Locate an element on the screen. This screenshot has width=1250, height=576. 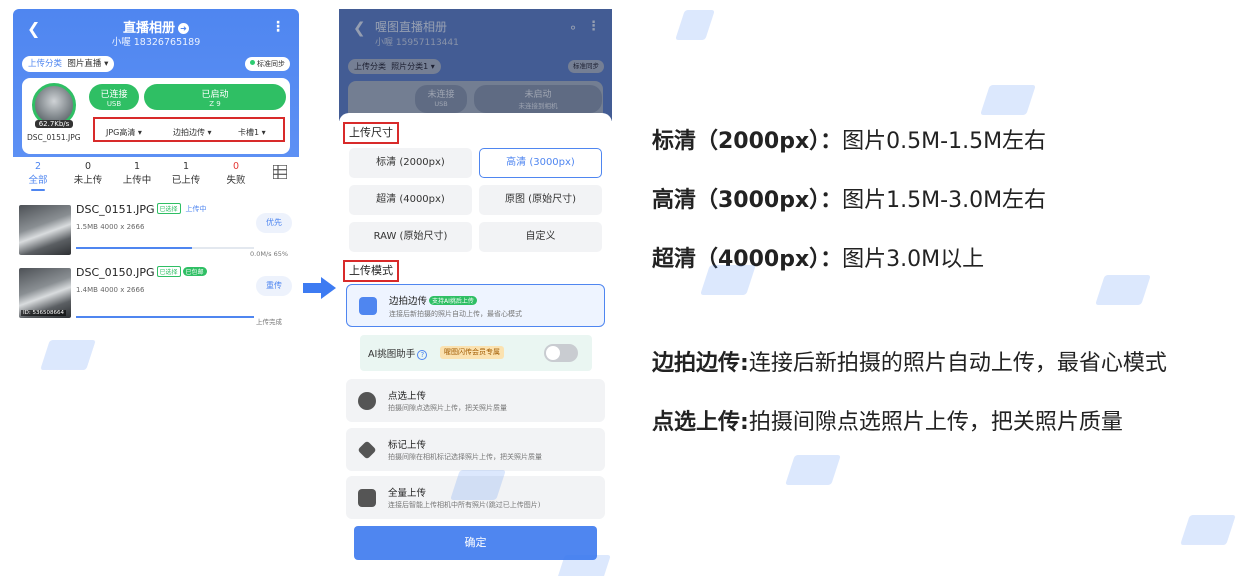
upload-speed: 62.7Kb/s is located at coordinates (54, 124).